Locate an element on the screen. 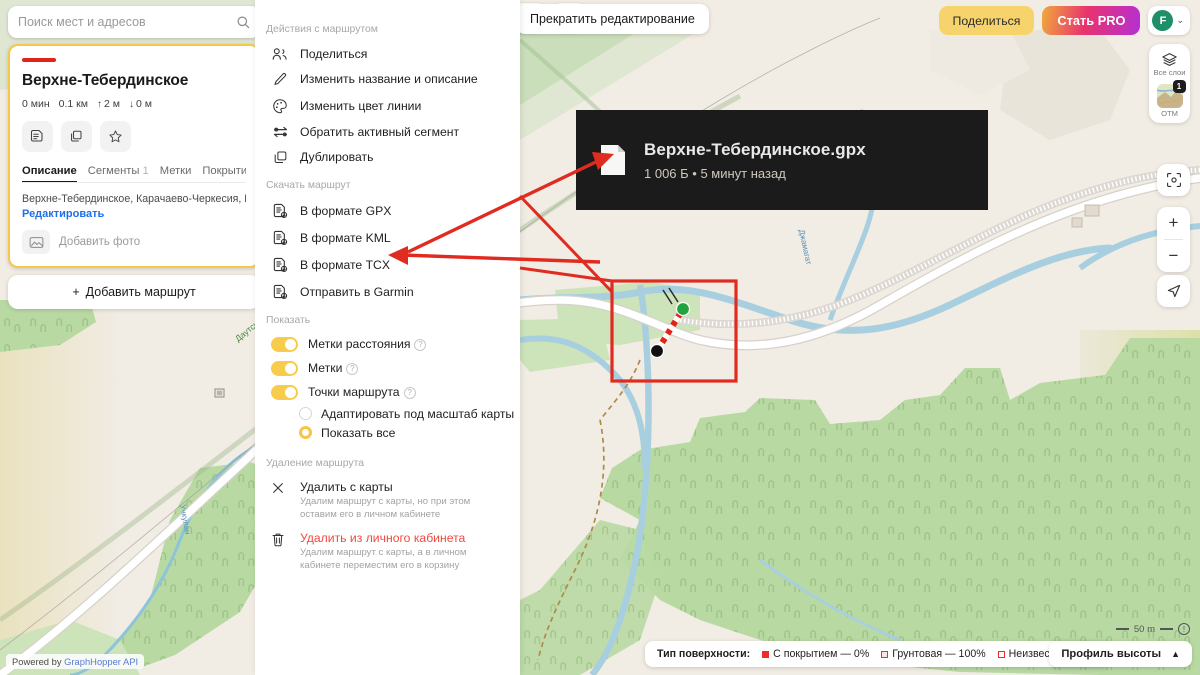  toggle-label: Метки is located at coordinates (325, 368).